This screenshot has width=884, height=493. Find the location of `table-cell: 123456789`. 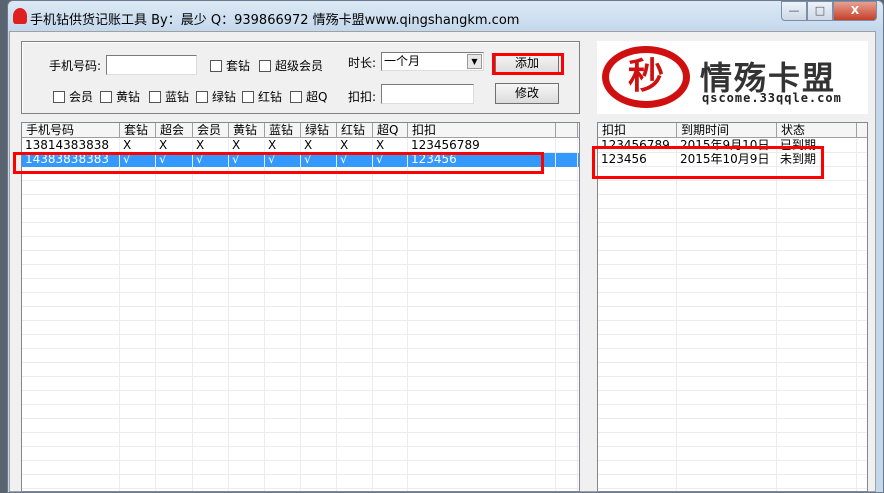

table-cell: 123456789 is located at coordinates (482, 146).